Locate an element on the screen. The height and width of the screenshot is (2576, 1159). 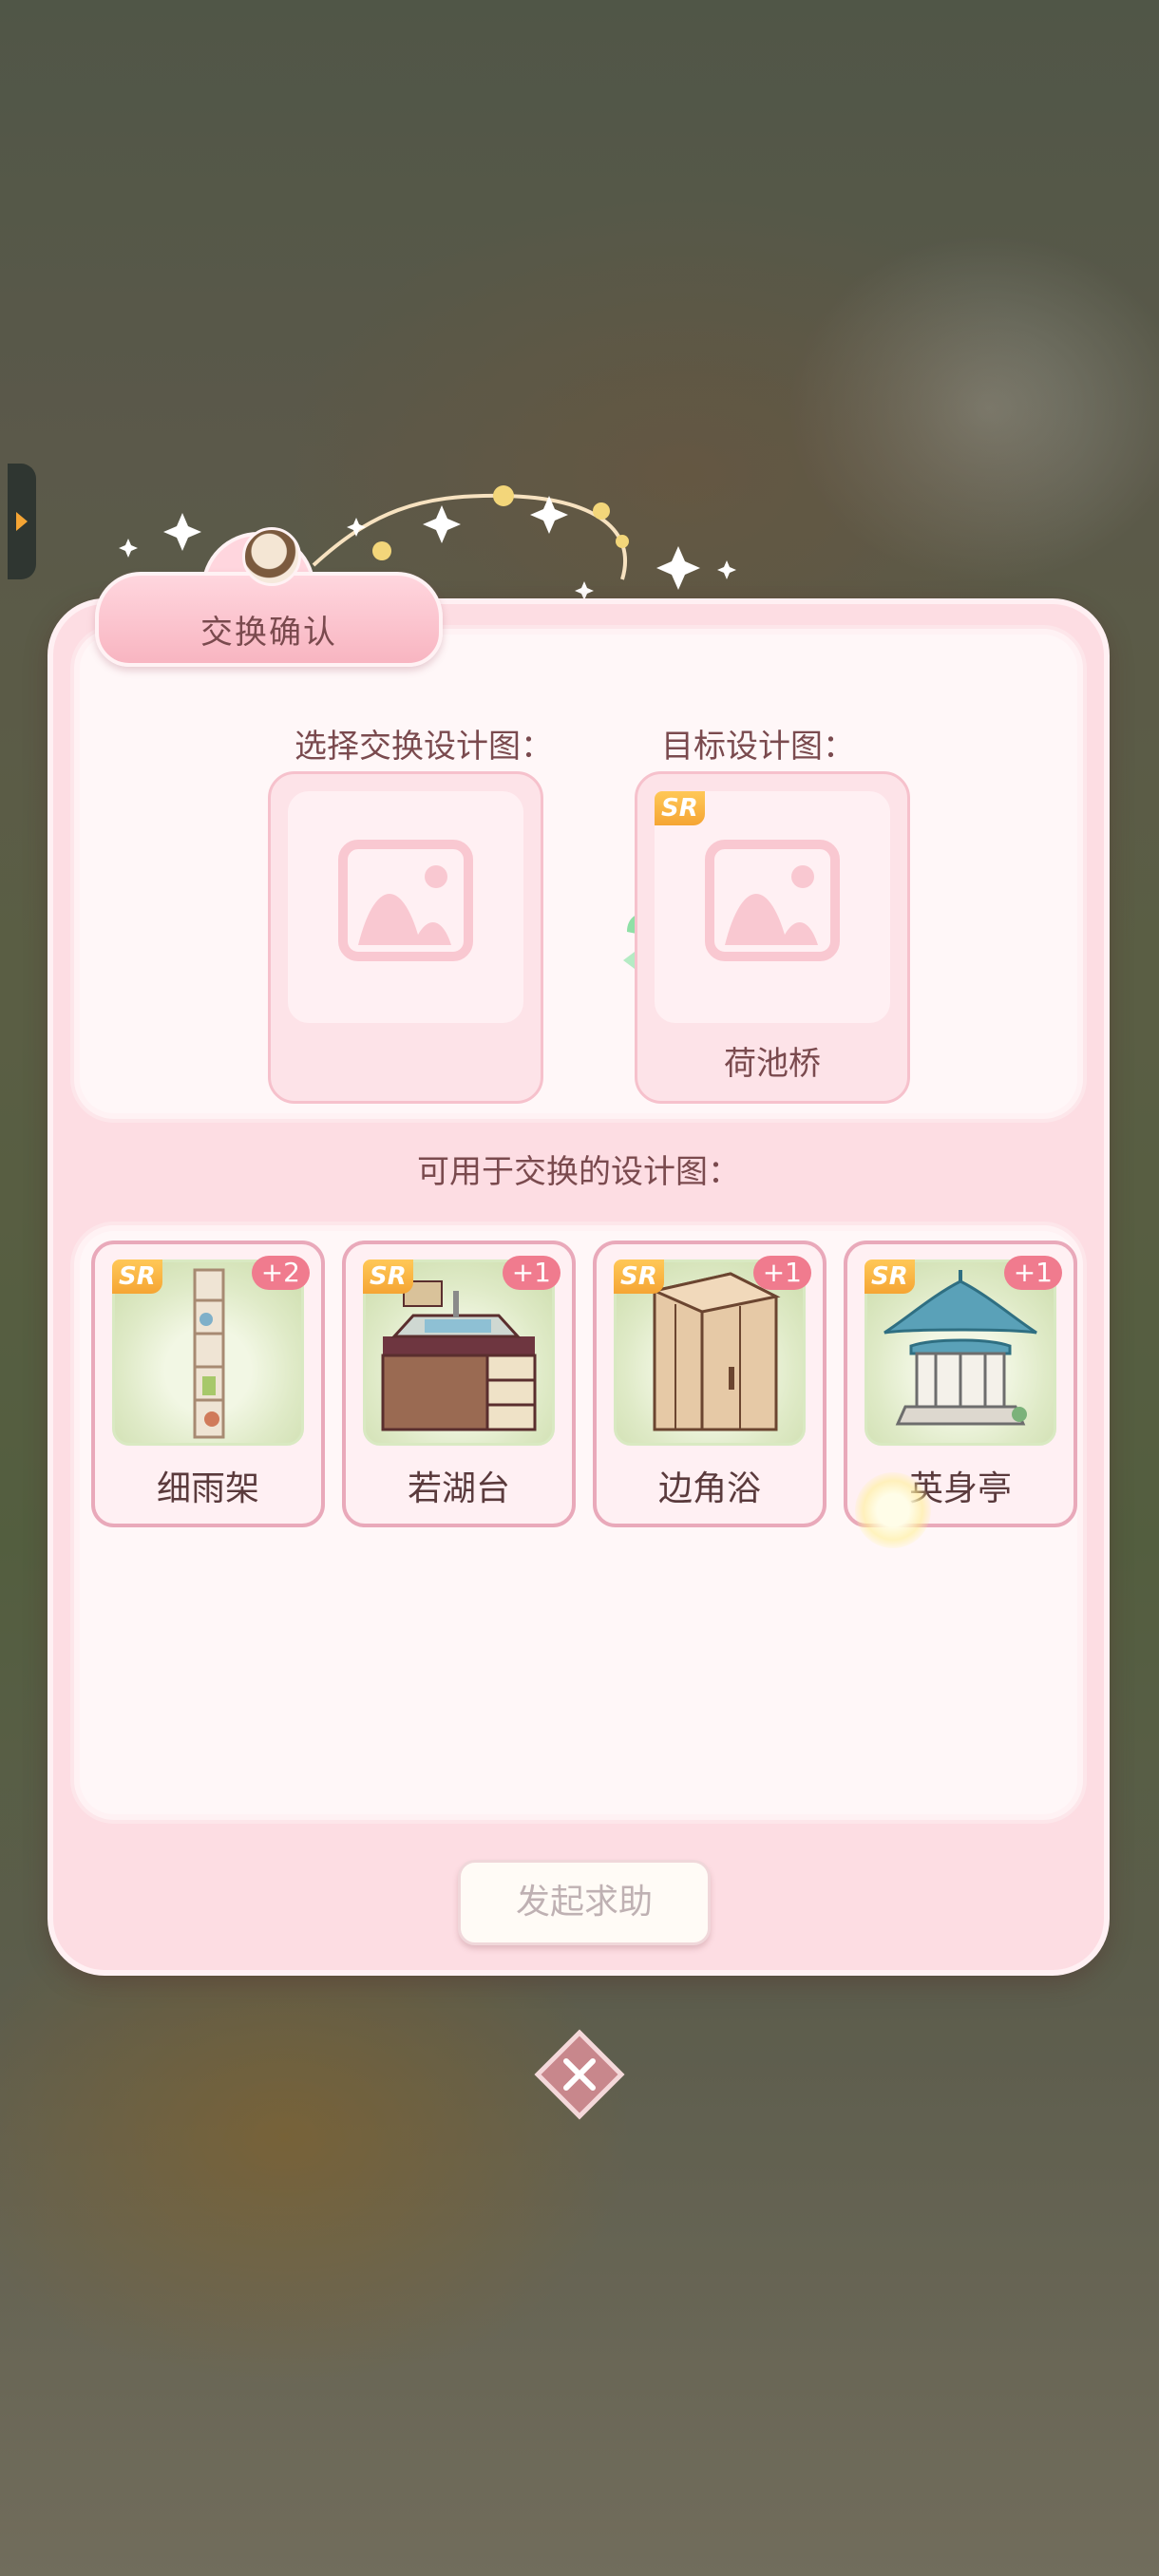
avatar is located at coordinates (271, 556).